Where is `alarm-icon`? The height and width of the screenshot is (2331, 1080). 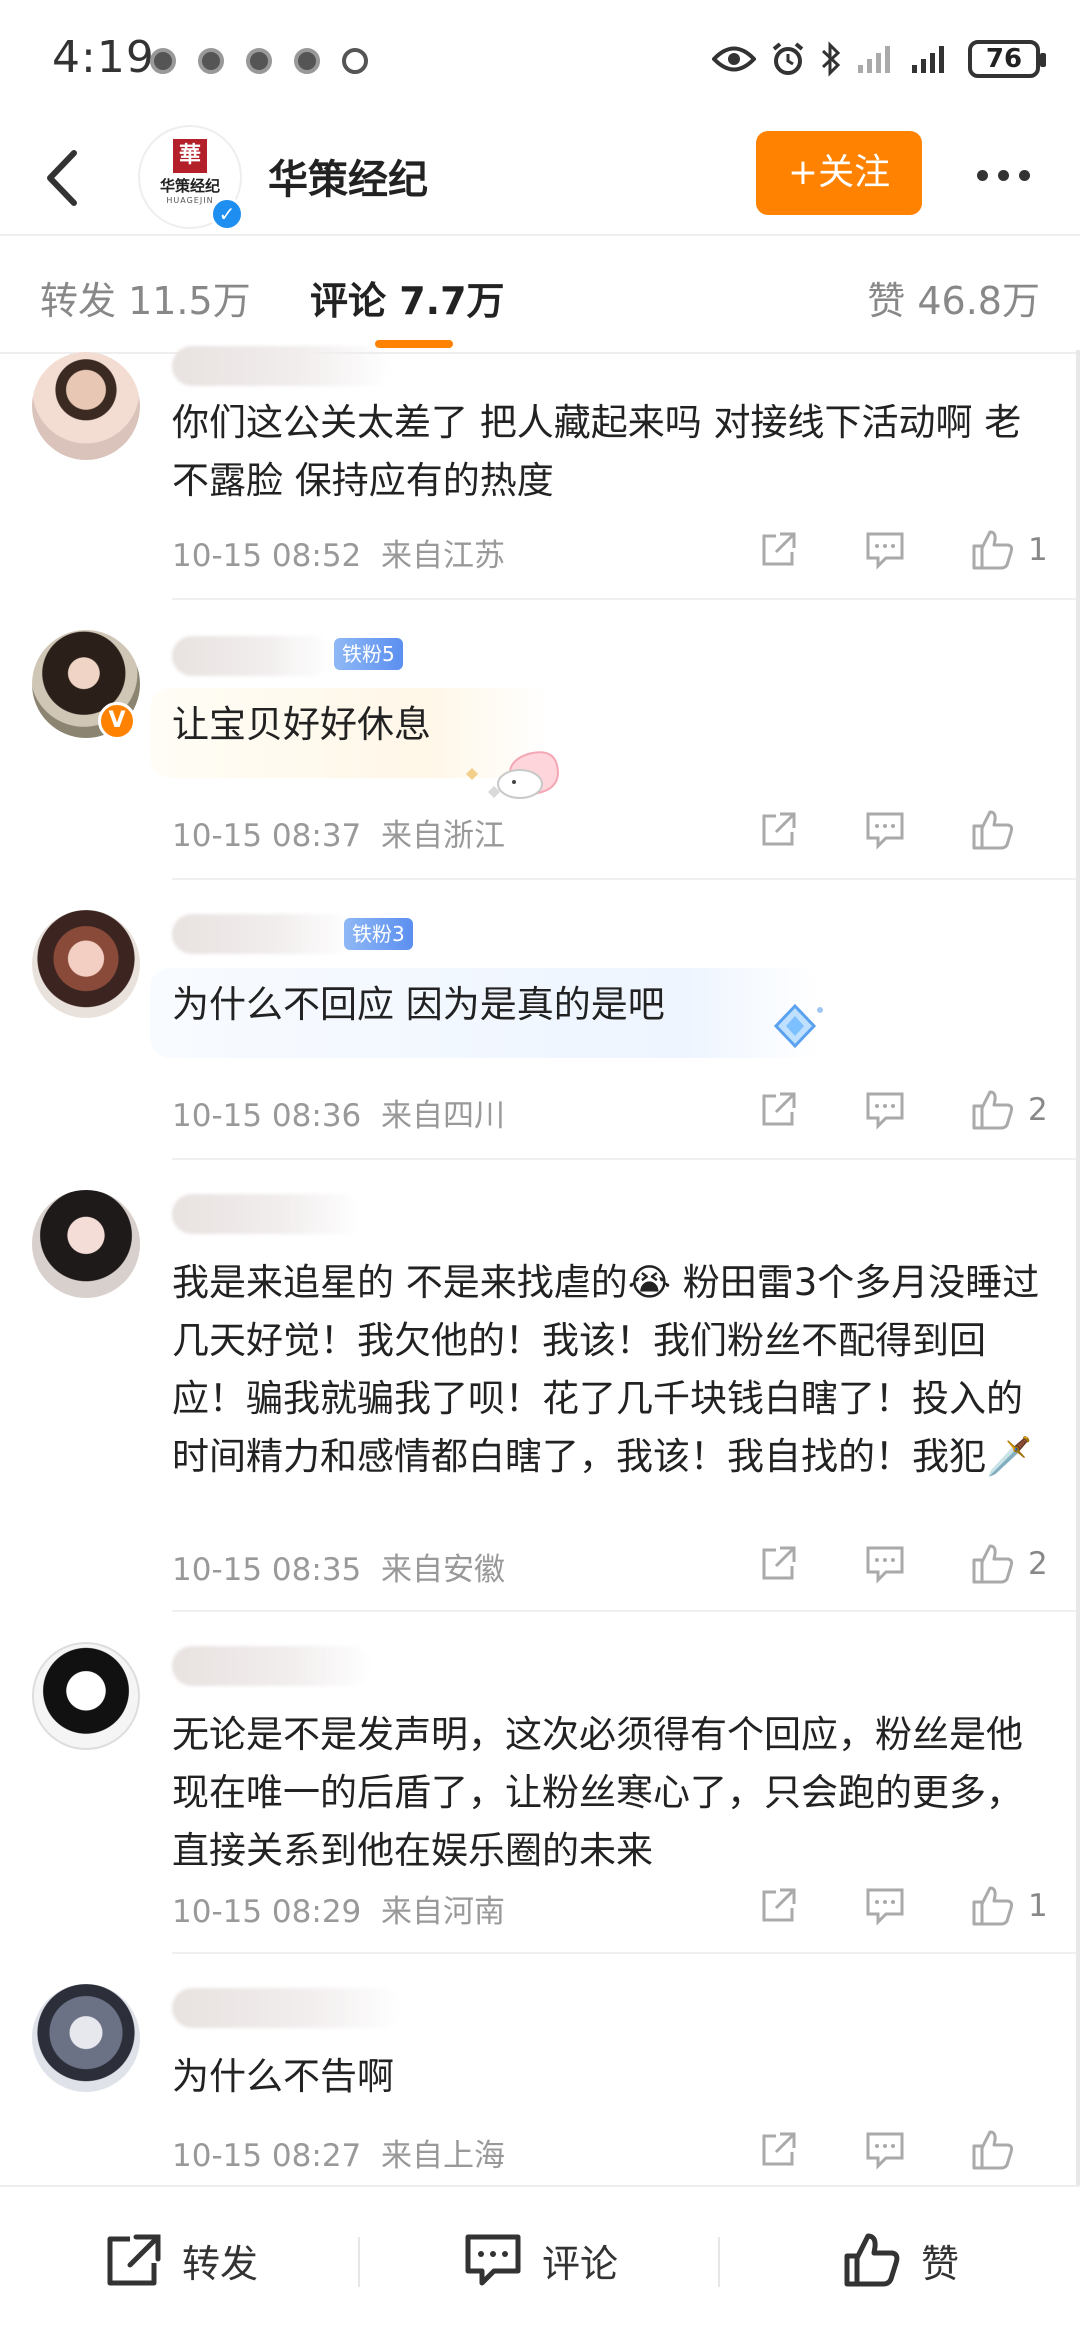 alarm-icon is located at coordinates (788, 58).